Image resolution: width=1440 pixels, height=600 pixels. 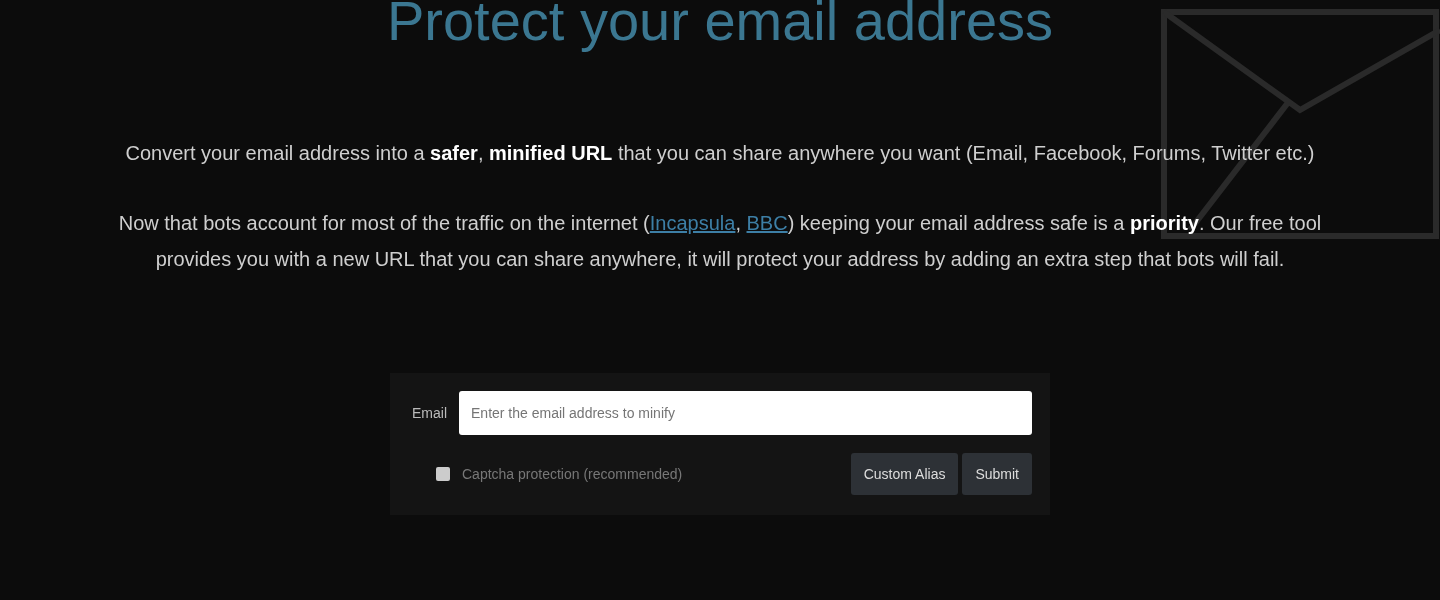 What do you see at coordinates (573, 474) in the screenshot?
I see `captcha-label: Captcha protection (recommended)` at bounding box center [573, 474].